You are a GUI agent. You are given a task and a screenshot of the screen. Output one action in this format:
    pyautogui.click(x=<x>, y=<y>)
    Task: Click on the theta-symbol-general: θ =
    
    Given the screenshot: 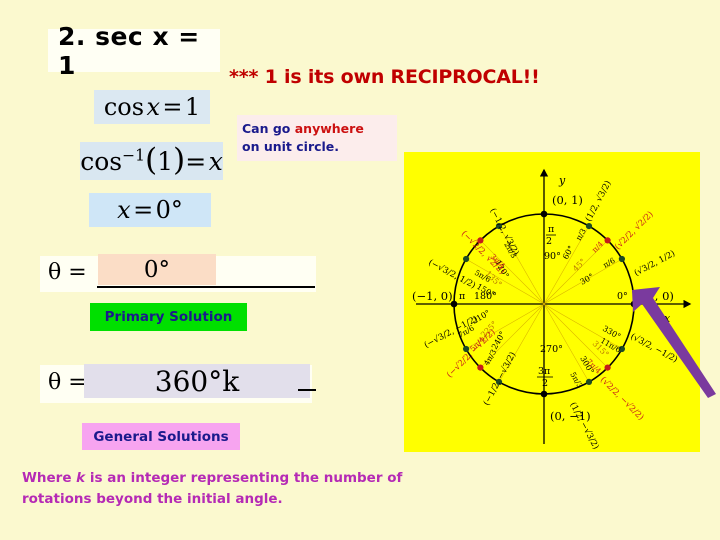 What is the action you would take?
    pyautogui.click(x=67, y=382)
    